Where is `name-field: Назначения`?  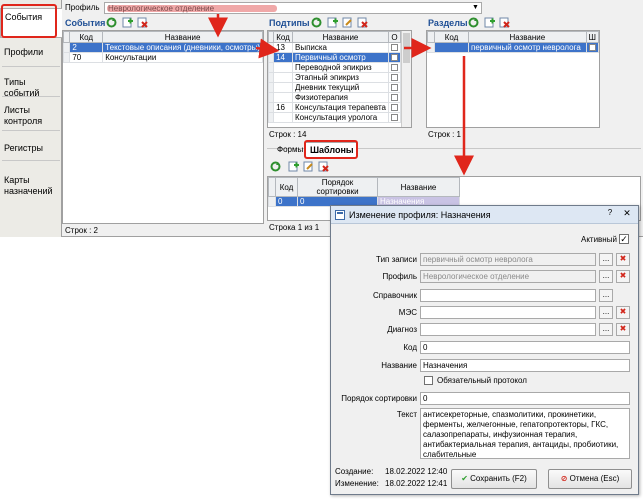
name-field: Назначения is located at coordinates (525, 365).